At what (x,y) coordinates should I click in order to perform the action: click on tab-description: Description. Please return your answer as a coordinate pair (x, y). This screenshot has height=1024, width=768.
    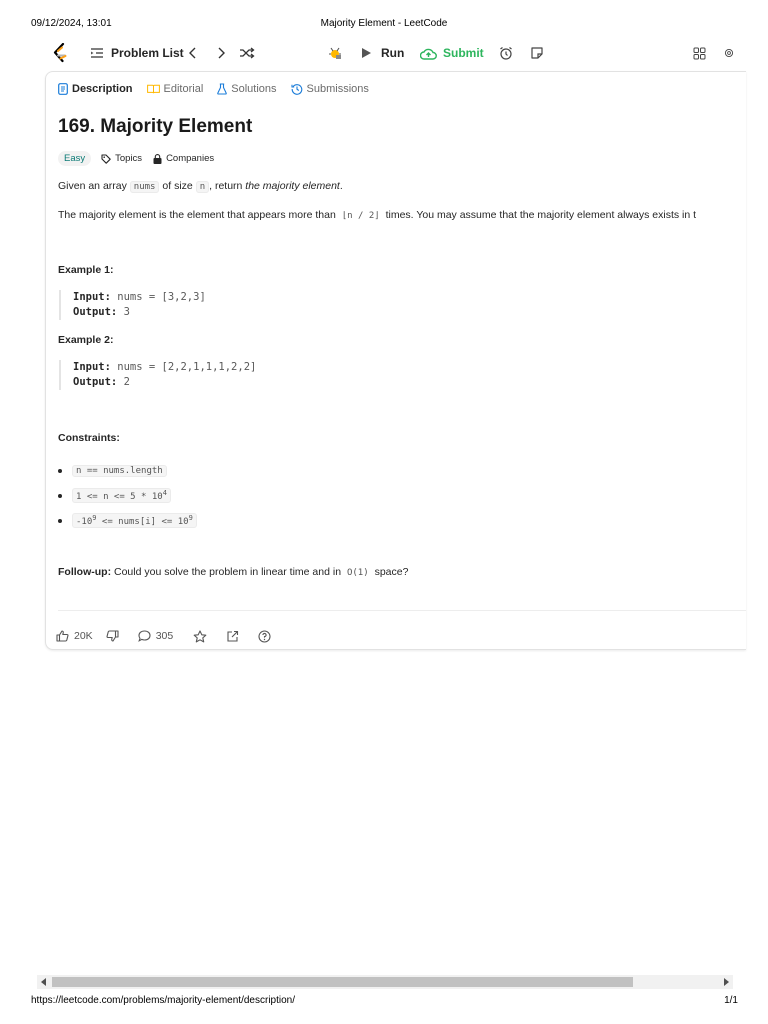
    Looking at the image, I should click on (95, 89).